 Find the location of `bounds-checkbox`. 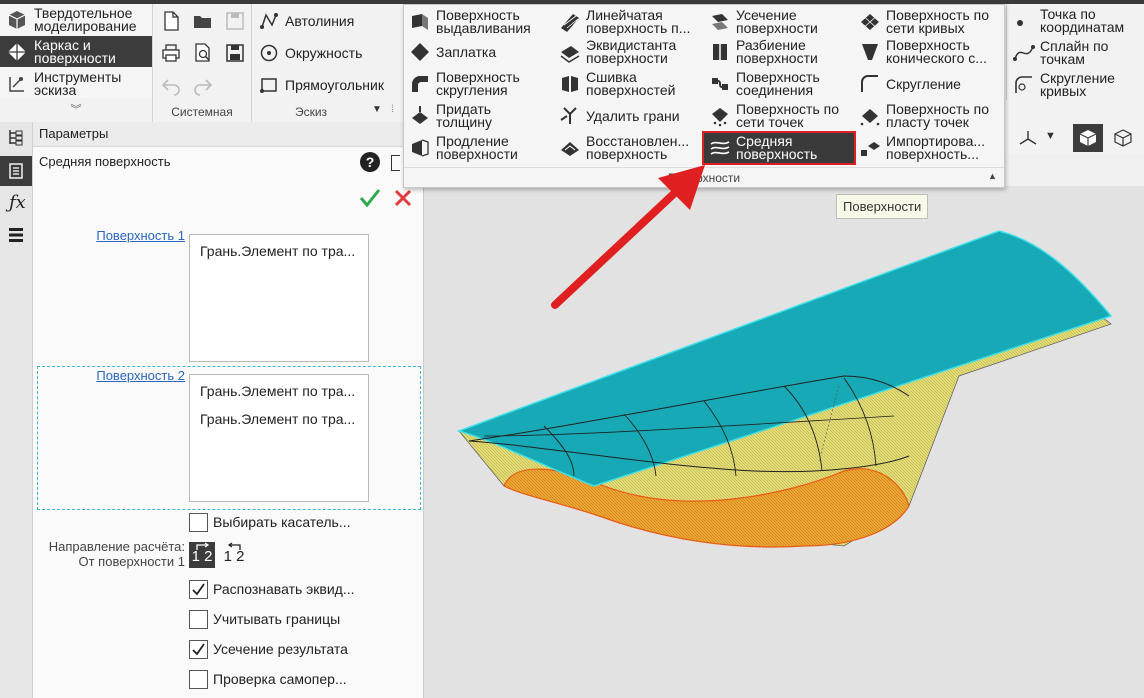

bounds-checkbox is located at coordinates (198, 619).